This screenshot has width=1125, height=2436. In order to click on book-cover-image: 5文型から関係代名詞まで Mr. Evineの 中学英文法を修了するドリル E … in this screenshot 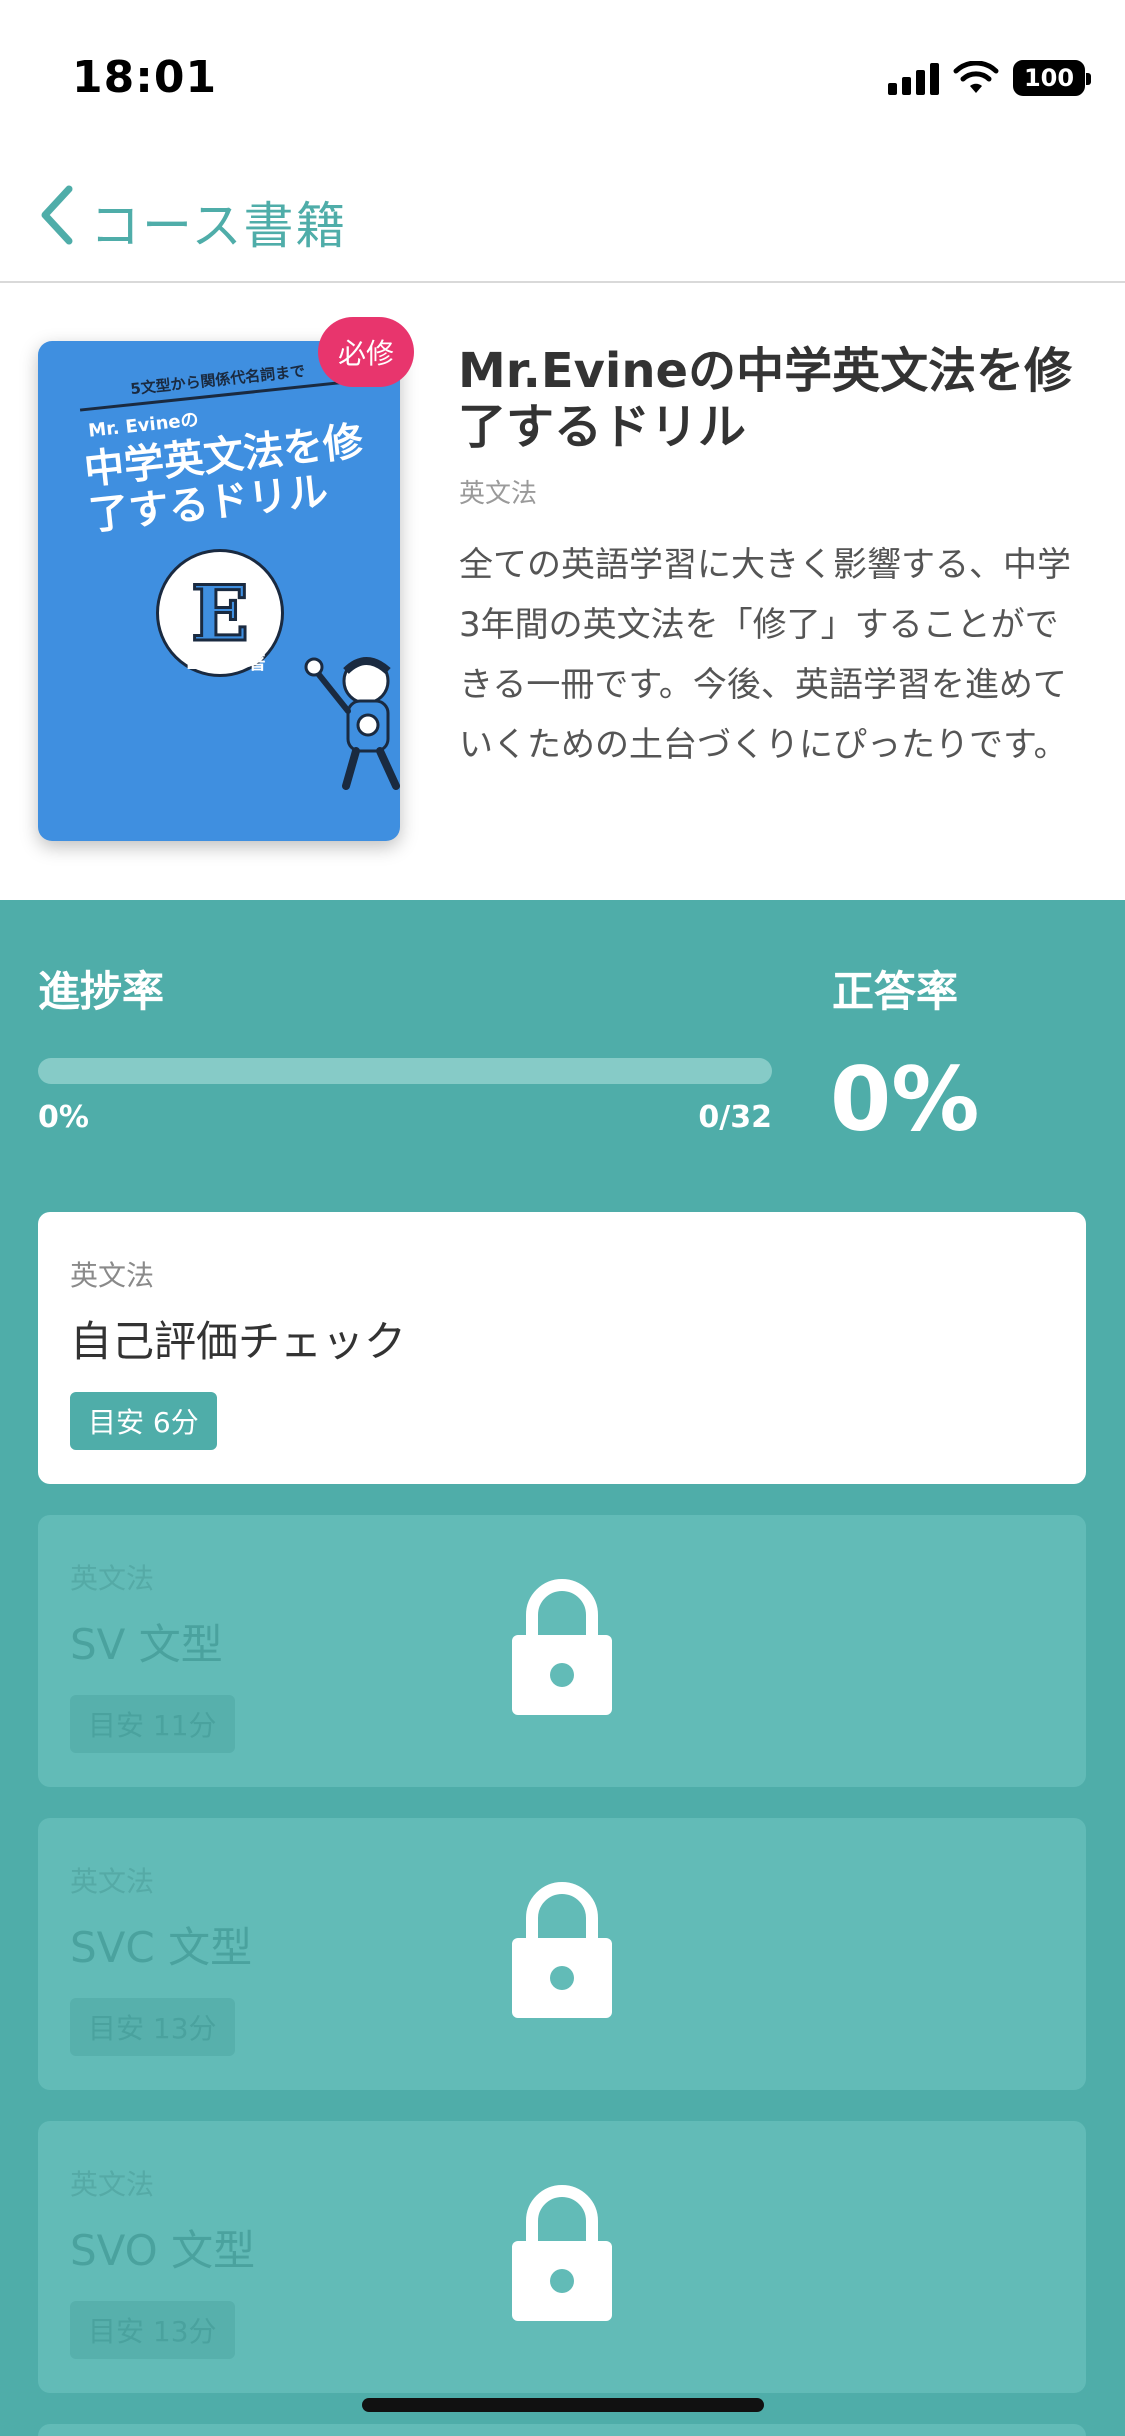, I will do `click(219, 591)`.